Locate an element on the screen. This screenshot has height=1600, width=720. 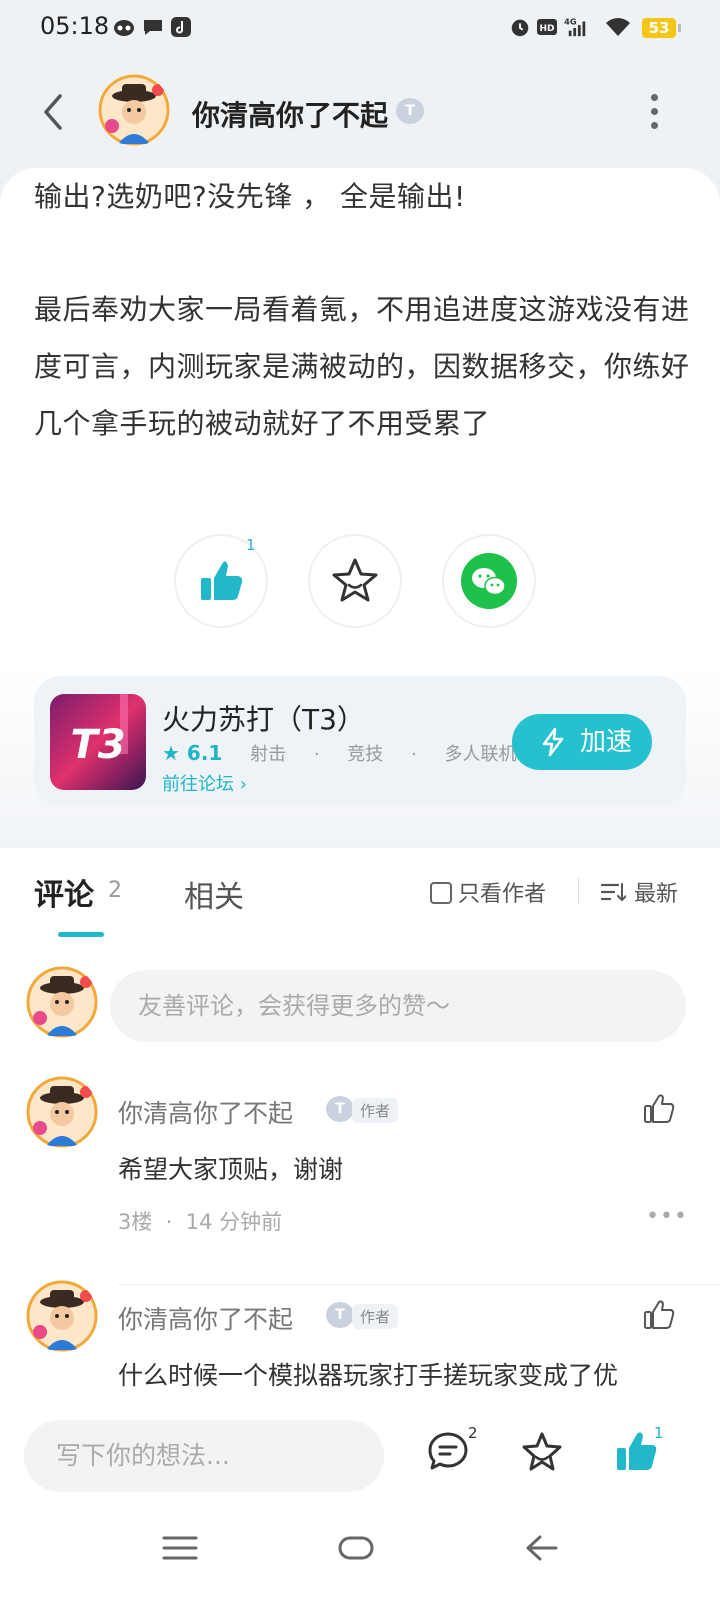
game-tag: 多人联机 is located at coordinates (480, 754).